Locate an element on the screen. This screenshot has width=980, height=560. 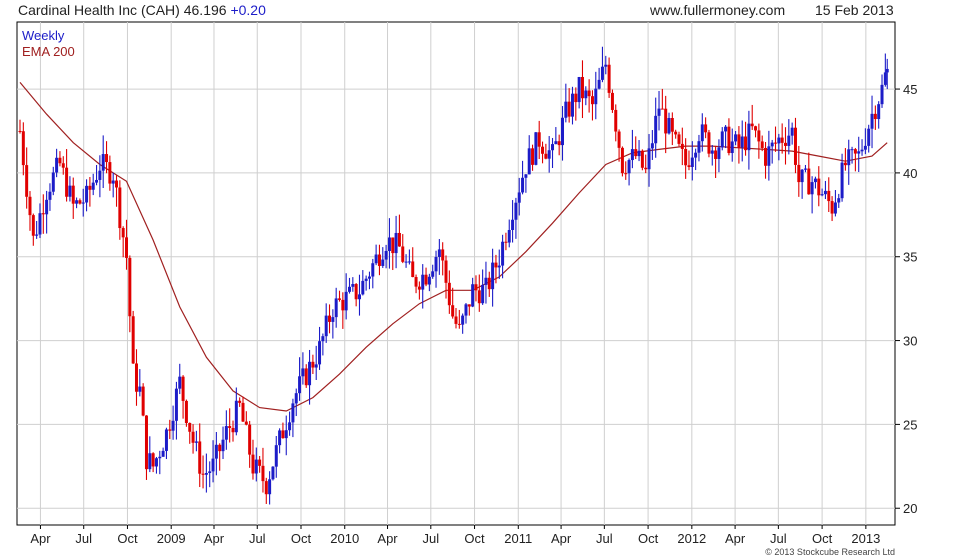
x-tick-label: Oct is located at coordinates (474, 538).